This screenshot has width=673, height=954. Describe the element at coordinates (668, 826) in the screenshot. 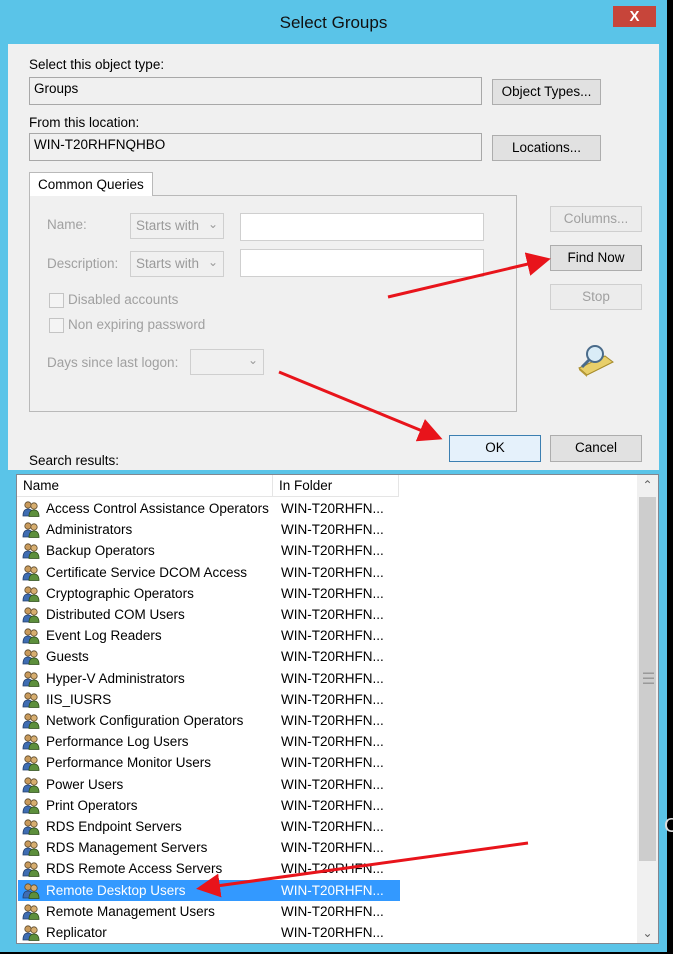

I see `background-text-fragment: C` at that location.